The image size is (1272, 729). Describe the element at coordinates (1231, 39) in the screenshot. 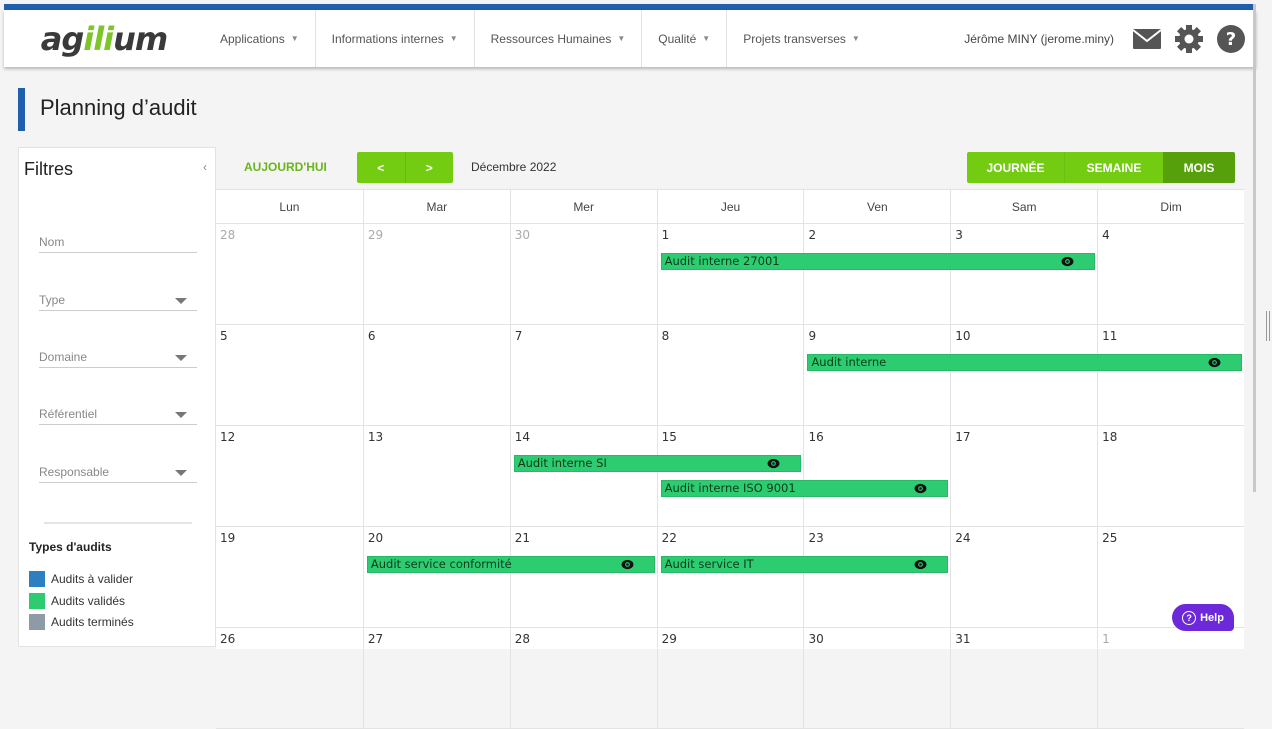

I see `help-icon: ?` at that location.